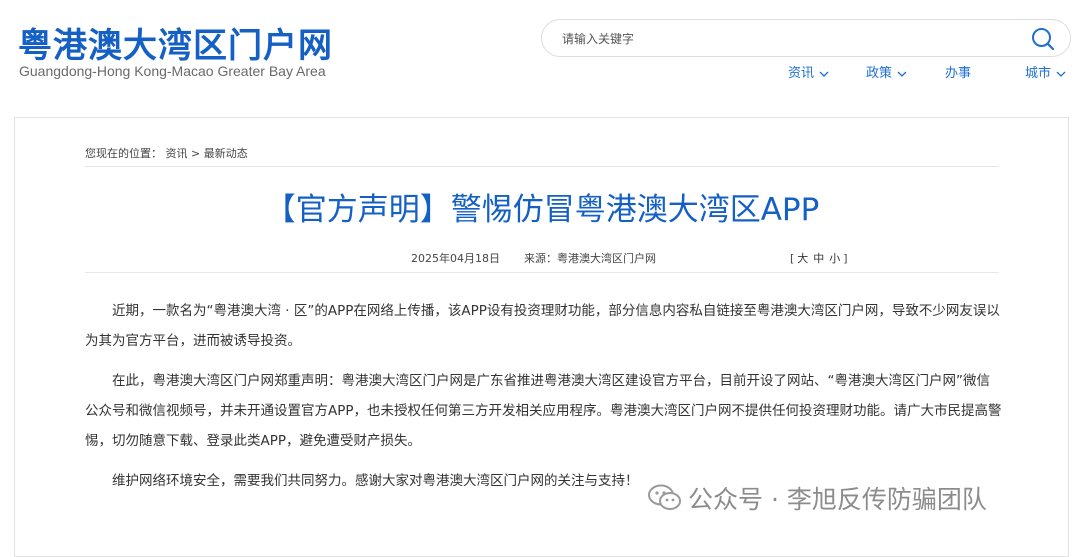  What do you see at coordinates (542, 210) in the screenshot?
I see `article-title: 【官方声明】警惕仿冒粤港澳大湾区APP` at bounding box center [542, 210].